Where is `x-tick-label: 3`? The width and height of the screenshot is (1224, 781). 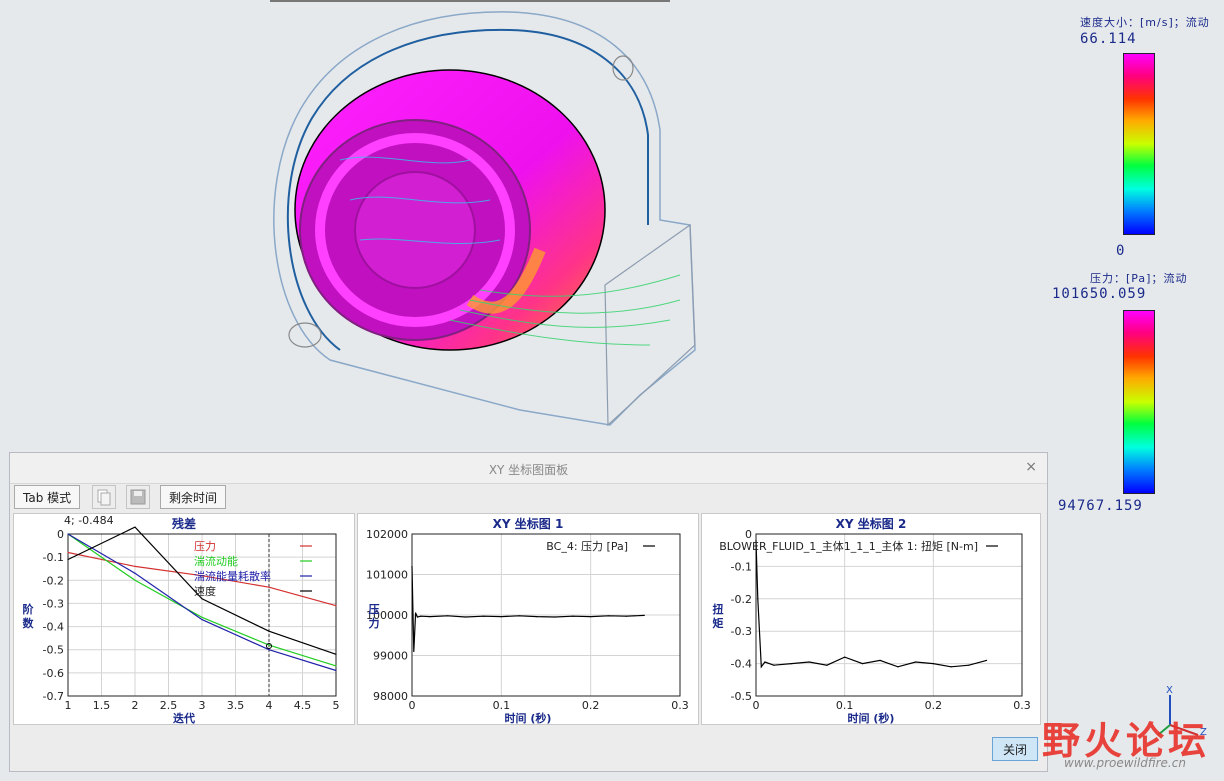 x-tick-label: 3 is located at coordinates (202, 705).